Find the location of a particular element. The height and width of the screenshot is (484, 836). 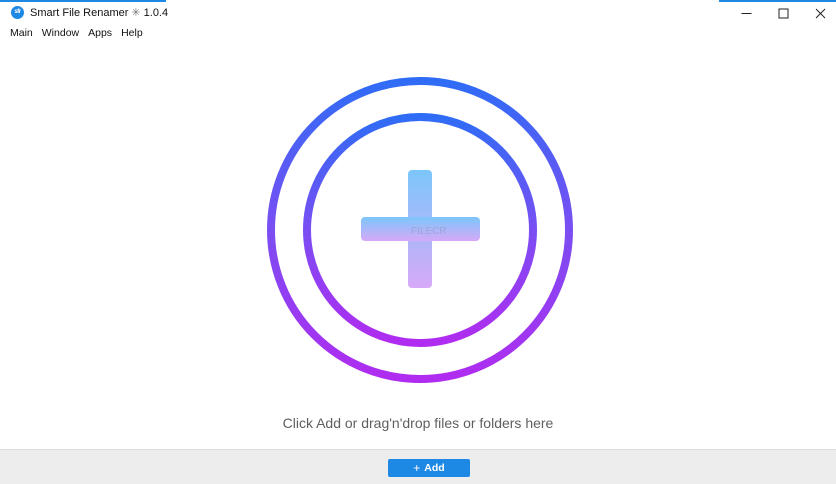

add-button-label: Add is located at coordinates (434, 468).